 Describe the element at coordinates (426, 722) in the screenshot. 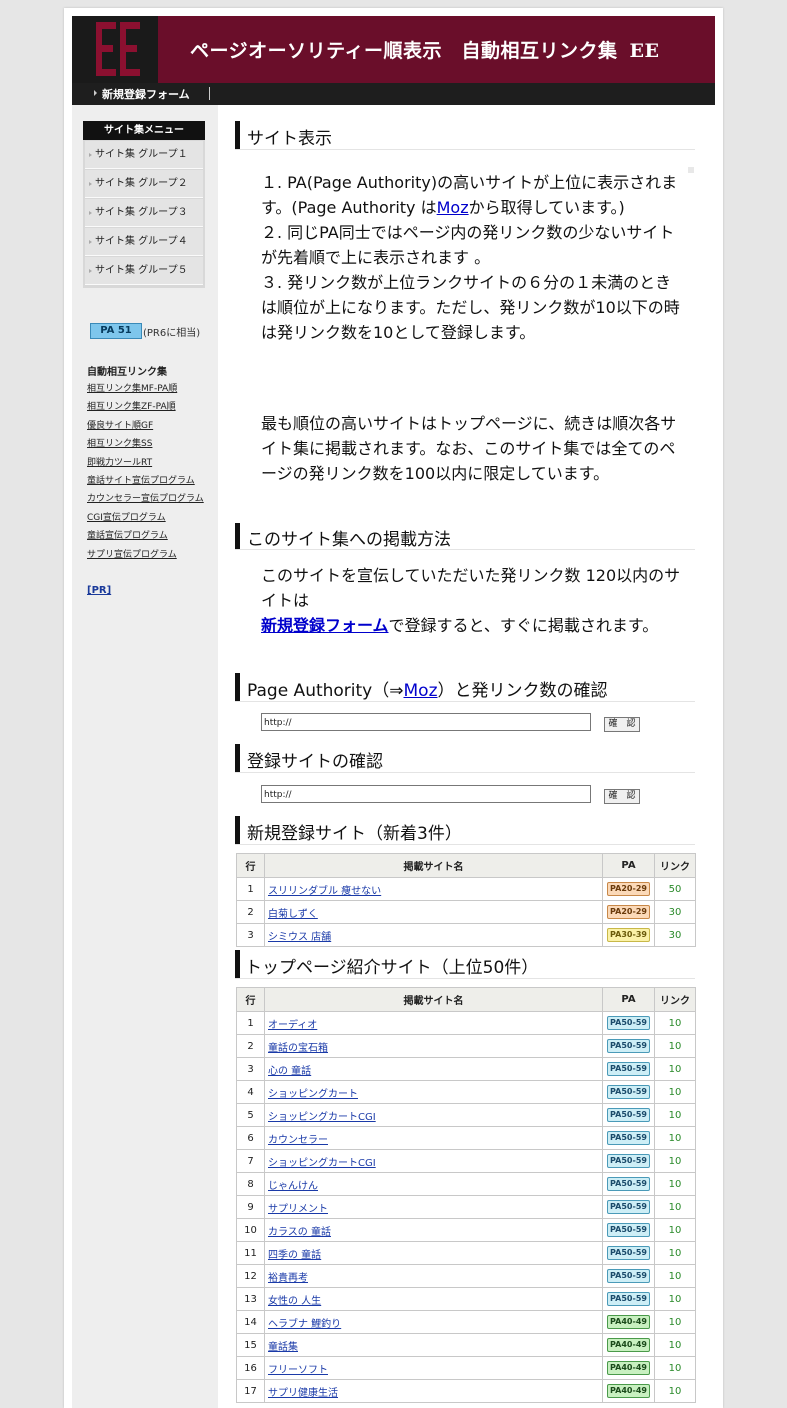

I see `pa-check-url-input: http://` at that location.